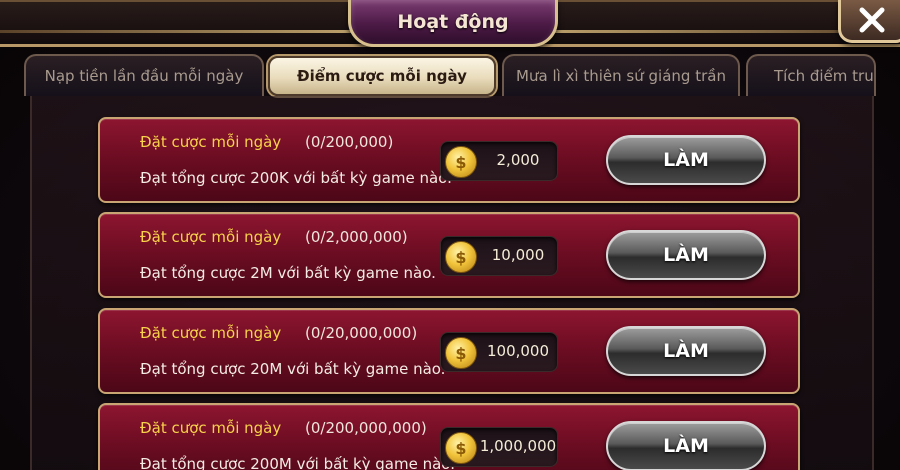 The height and width of the screenshot is (470, 900). I want to click on reward-amount: 100,000, so click(518, 351).